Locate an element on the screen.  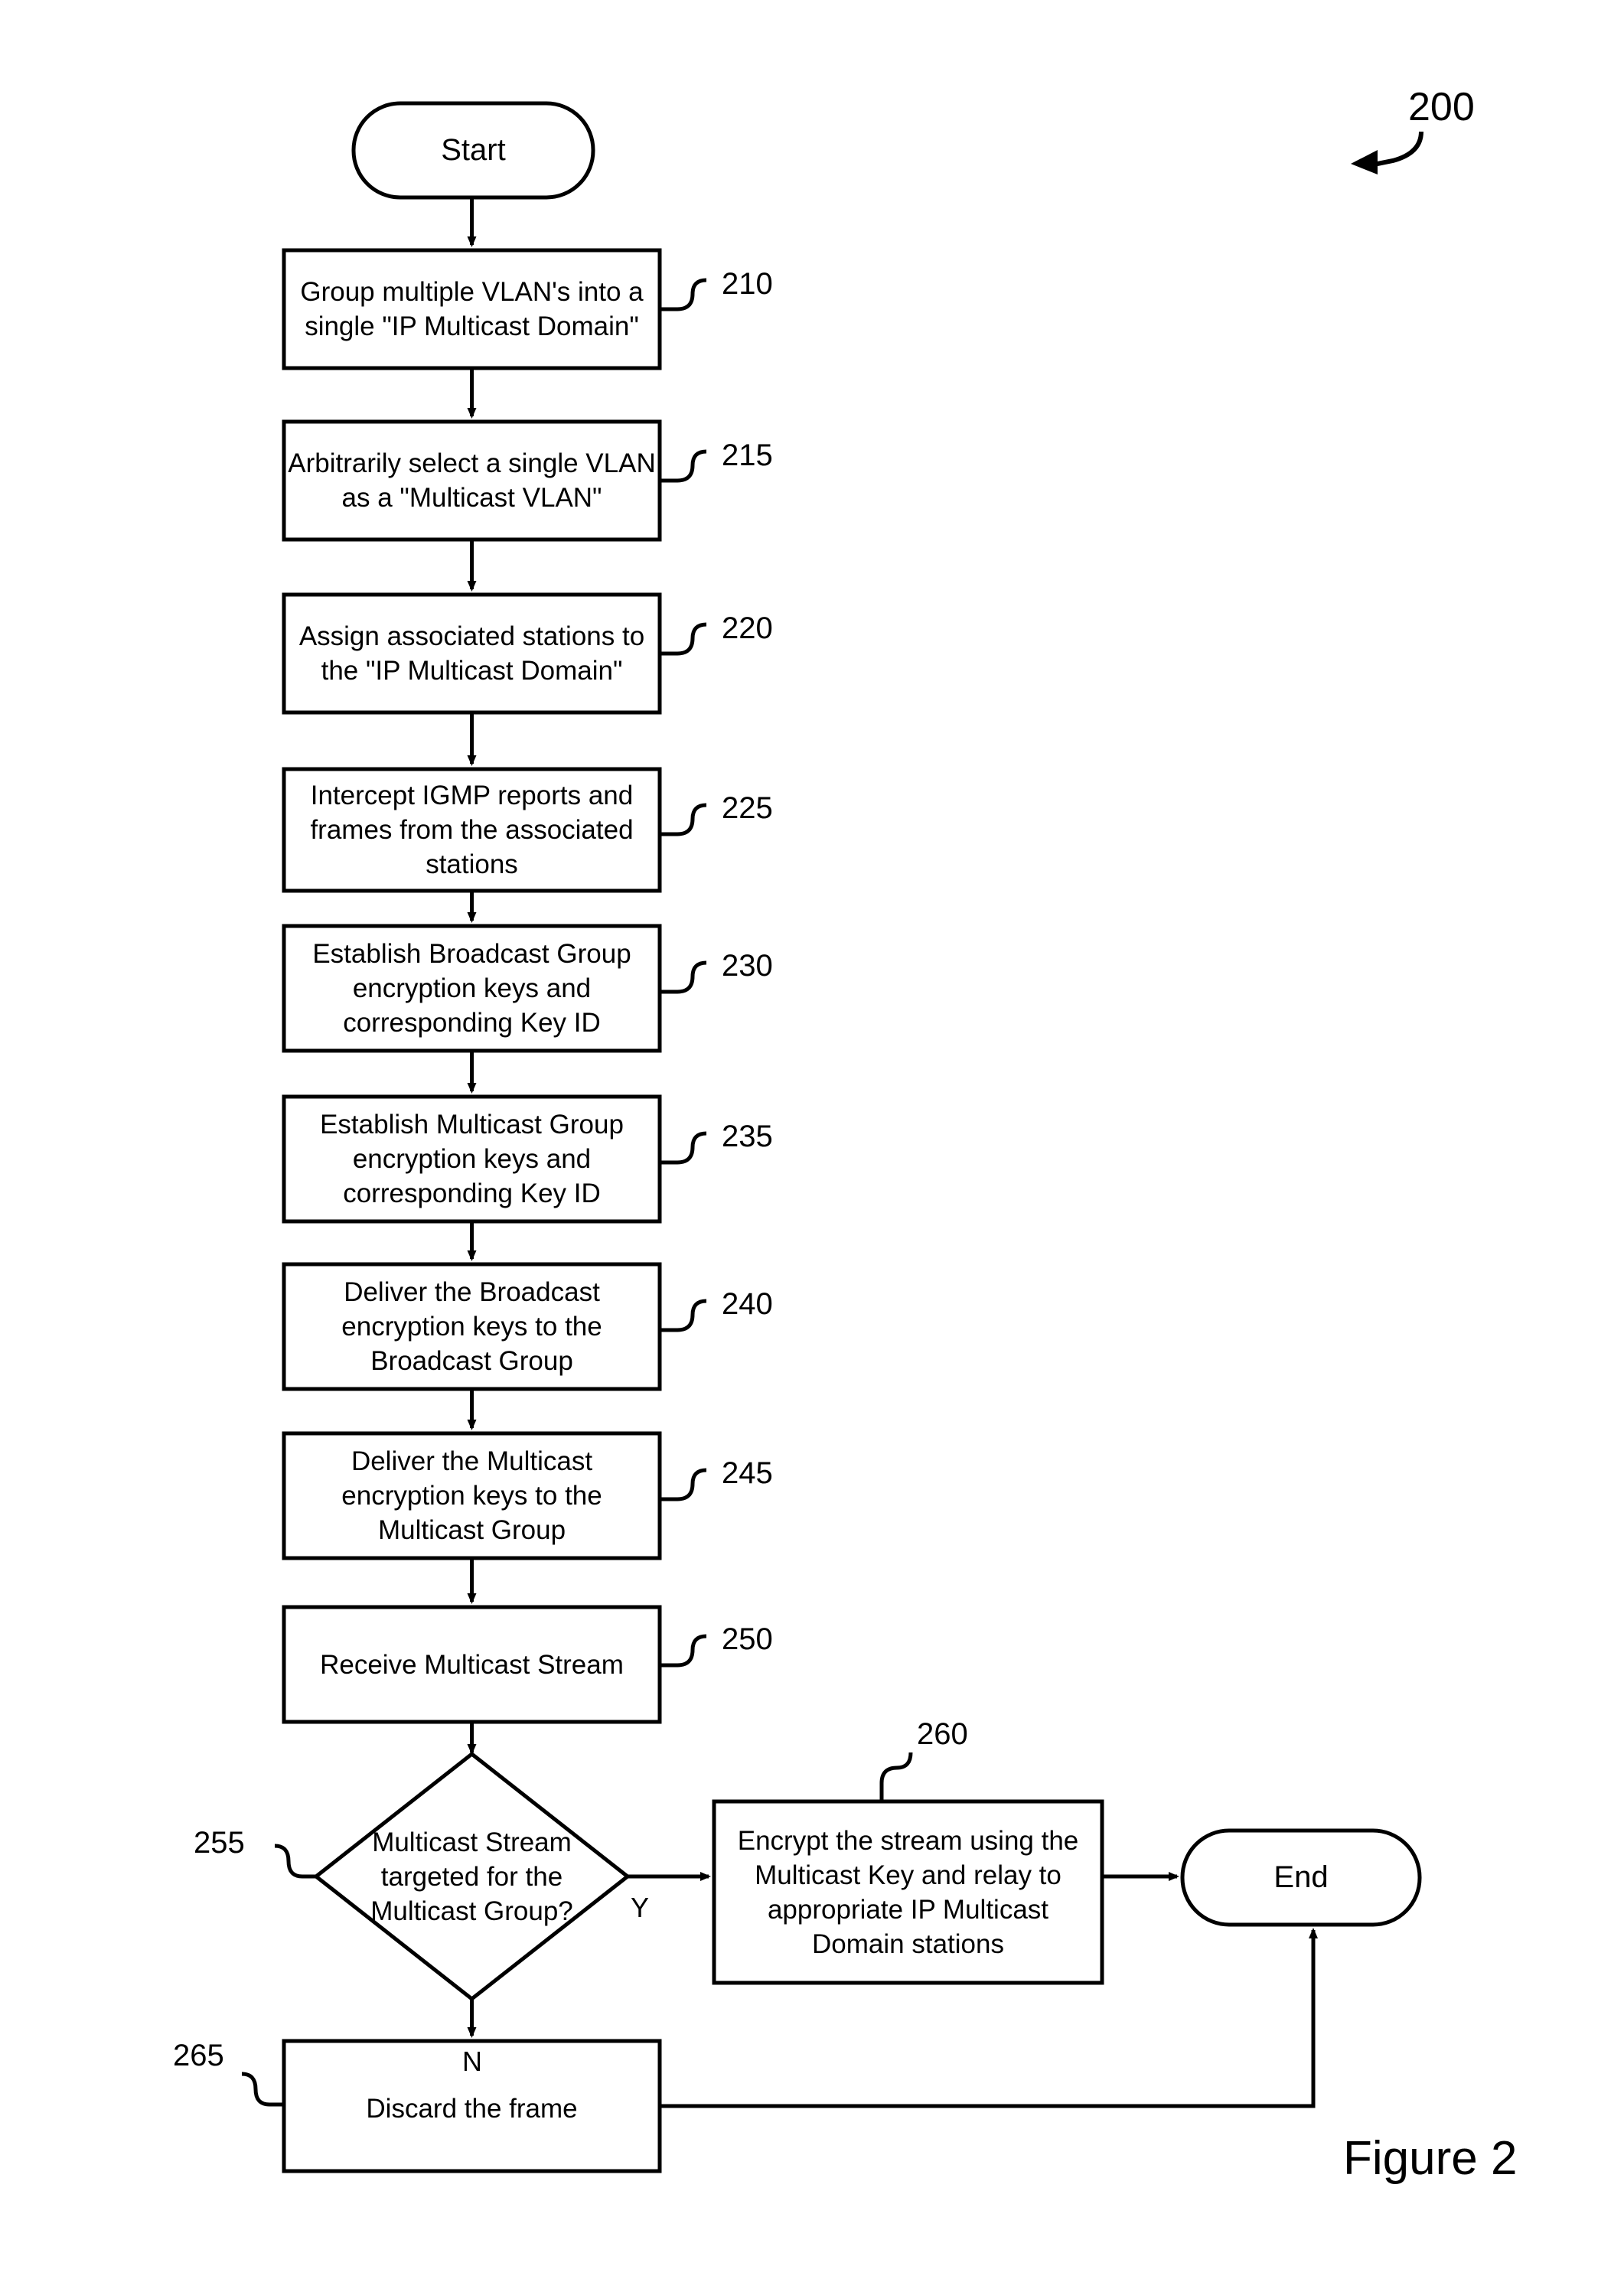
leader-200-arrowhead is located at coordinates (1364, 162).